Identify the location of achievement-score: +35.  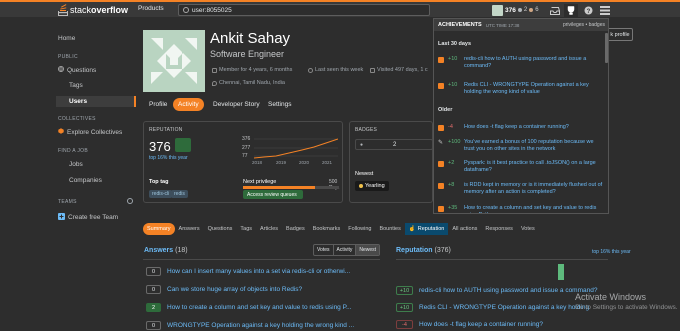
(453, 208).